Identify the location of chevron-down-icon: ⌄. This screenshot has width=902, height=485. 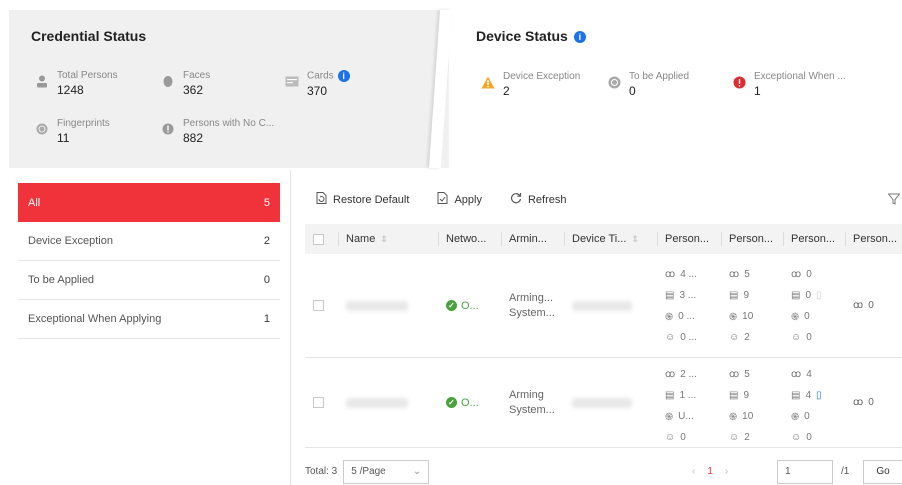
(417, 471).